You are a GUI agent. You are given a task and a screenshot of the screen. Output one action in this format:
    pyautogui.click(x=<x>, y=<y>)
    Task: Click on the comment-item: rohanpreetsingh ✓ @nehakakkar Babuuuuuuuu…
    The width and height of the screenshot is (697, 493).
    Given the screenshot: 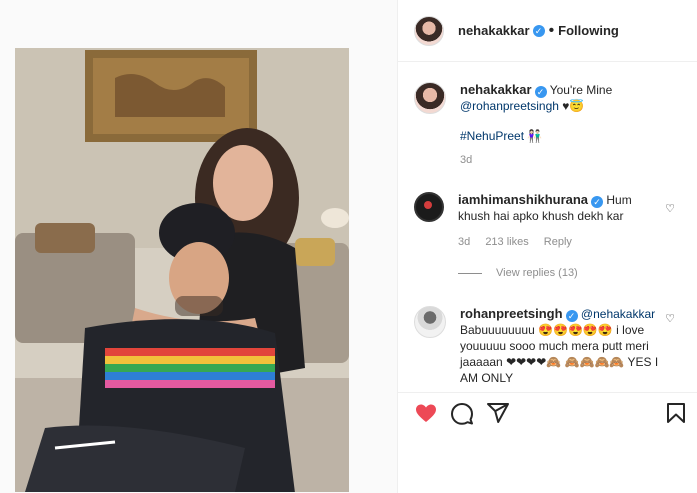 What is the action you would take?
    pyautogui.click(x=537, y=346)
    